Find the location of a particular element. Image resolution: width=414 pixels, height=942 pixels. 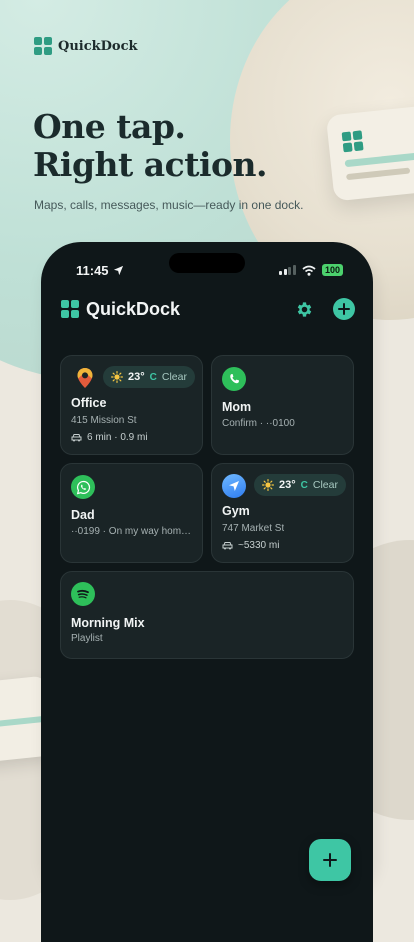

maps-arrow-icon is located at coordinates (234, 486).